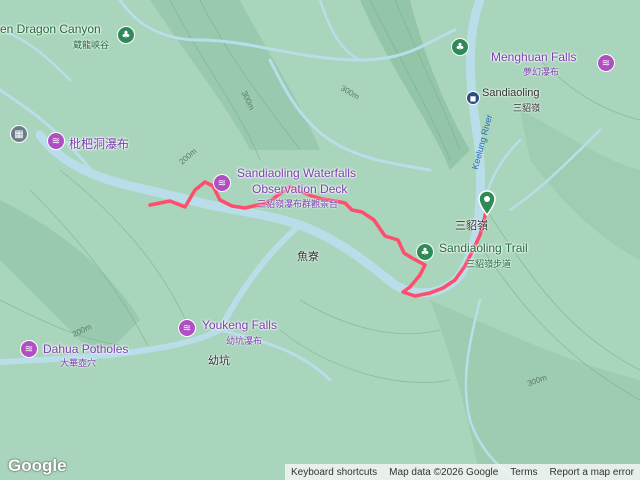  I want to click on keyboard-shortcuts-link: Keyboard shortcuts, so click(334, 472).